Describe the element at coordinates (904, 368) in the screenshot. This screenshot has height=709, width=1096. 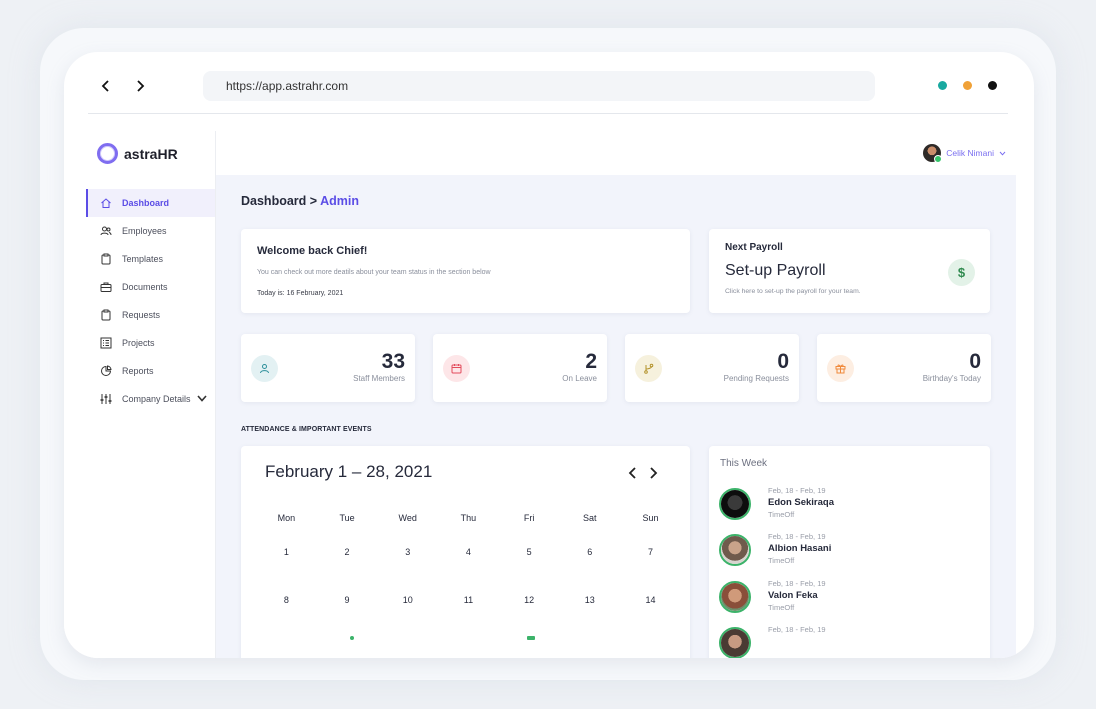
I see `stat-card-birthdays: 0 Birthday's Today` at that location.